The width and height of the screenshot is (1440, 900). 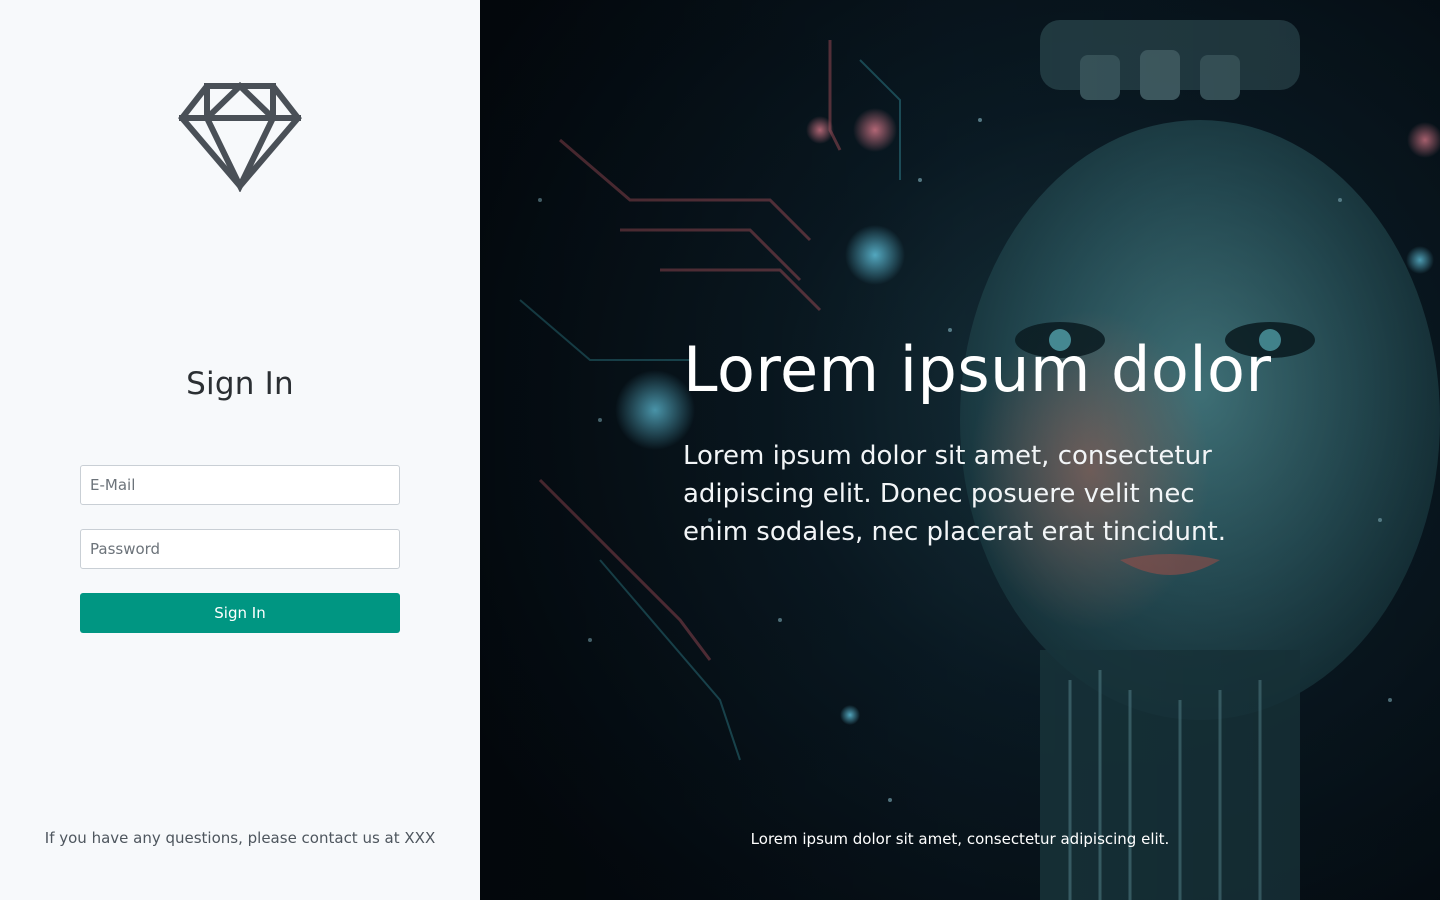 I want to click on diamond-icon, so click(x=240, y=136).